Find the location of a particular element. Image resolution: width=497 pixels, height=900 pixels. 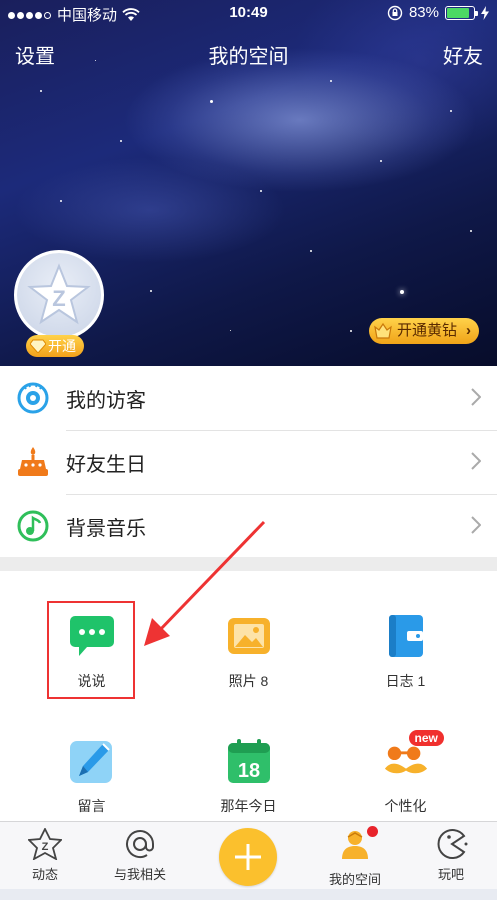

list-item-label: 背景音乐 is located at coordinates (106, 528).